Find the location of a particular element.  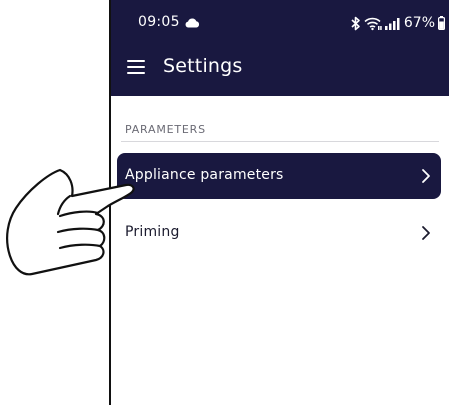

status-icons: 67% is located at coordinates (398, 23).